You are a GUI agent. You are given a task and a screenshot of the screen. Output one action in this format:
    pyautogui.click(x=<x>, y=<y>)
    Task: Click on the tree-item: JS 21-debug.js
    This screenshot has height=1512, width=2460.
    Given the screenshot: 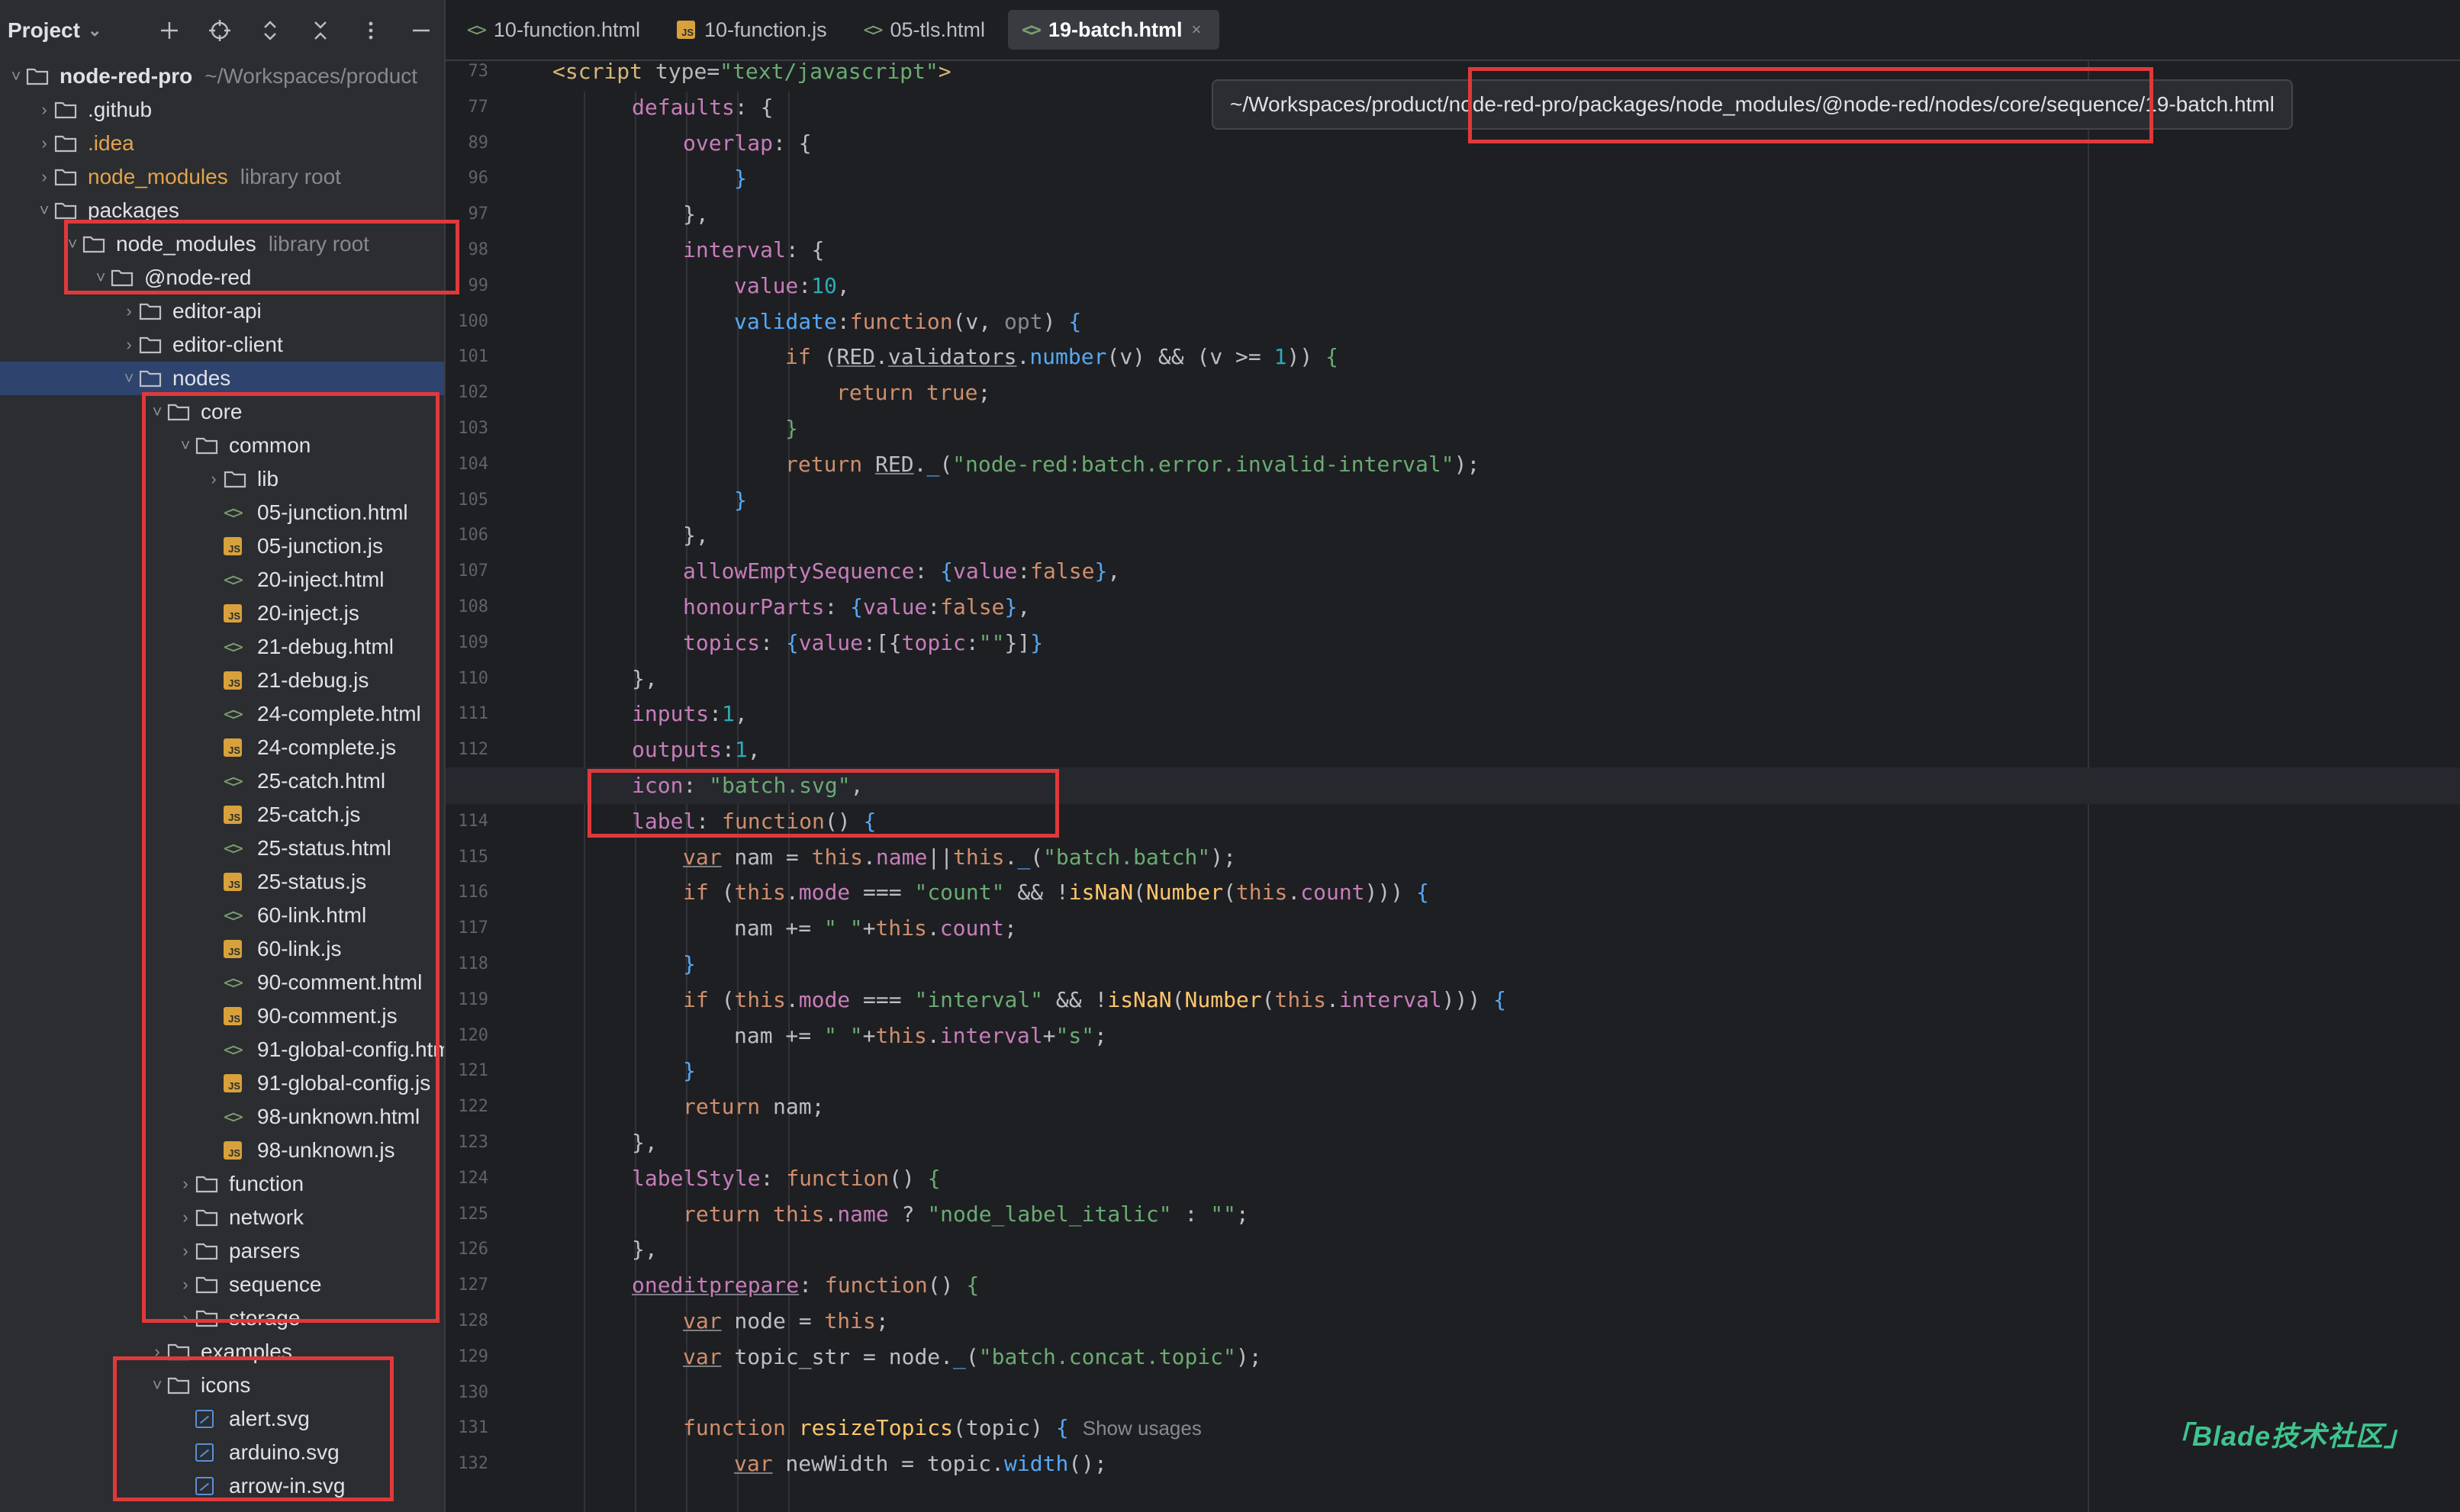 What is the action you would take?
    pyautogui.click(x=222, y=680)
    